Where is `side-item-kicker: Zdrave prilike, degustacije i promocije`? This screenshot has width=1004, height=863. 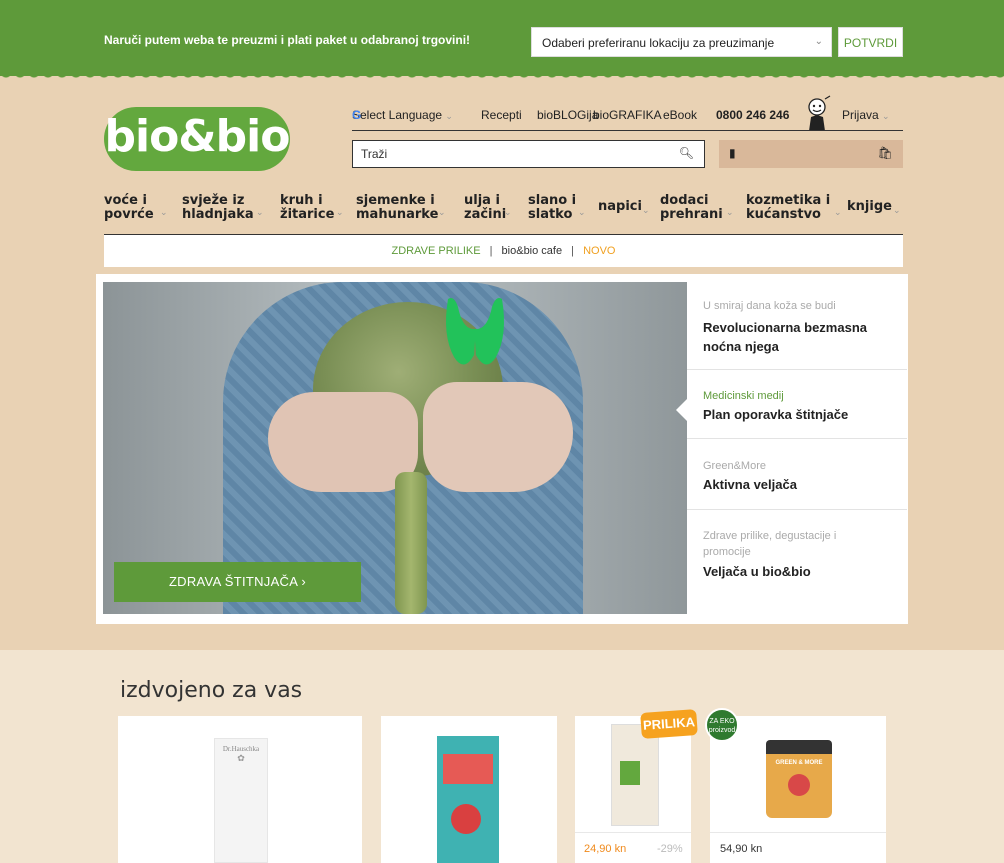 side-item-kicker: Zdrave prilike, degustacije i promocije is located at coordinates (770, 544).